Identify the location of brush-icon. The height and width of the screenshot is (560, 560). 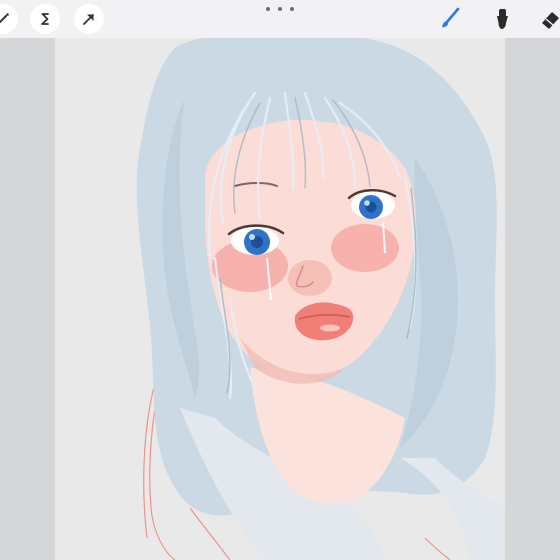
(451, 17).